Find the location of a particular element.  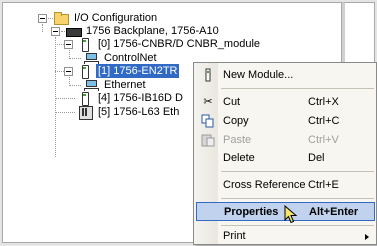

tree-node-slot-1: [1] 1756-EN2TR is located at coordinates (128, 71).